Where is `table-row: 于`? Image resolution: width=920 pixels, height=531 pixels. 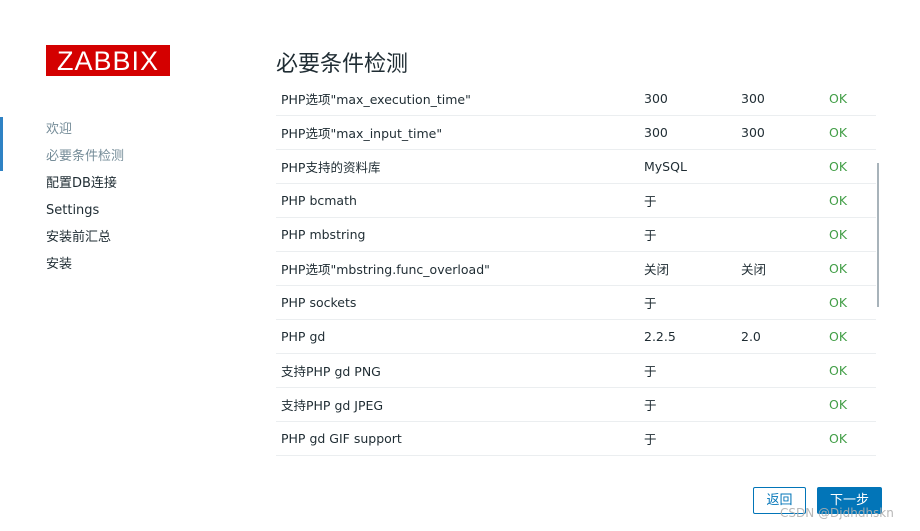 table-row: 于 is located at coordinates (576, 460).